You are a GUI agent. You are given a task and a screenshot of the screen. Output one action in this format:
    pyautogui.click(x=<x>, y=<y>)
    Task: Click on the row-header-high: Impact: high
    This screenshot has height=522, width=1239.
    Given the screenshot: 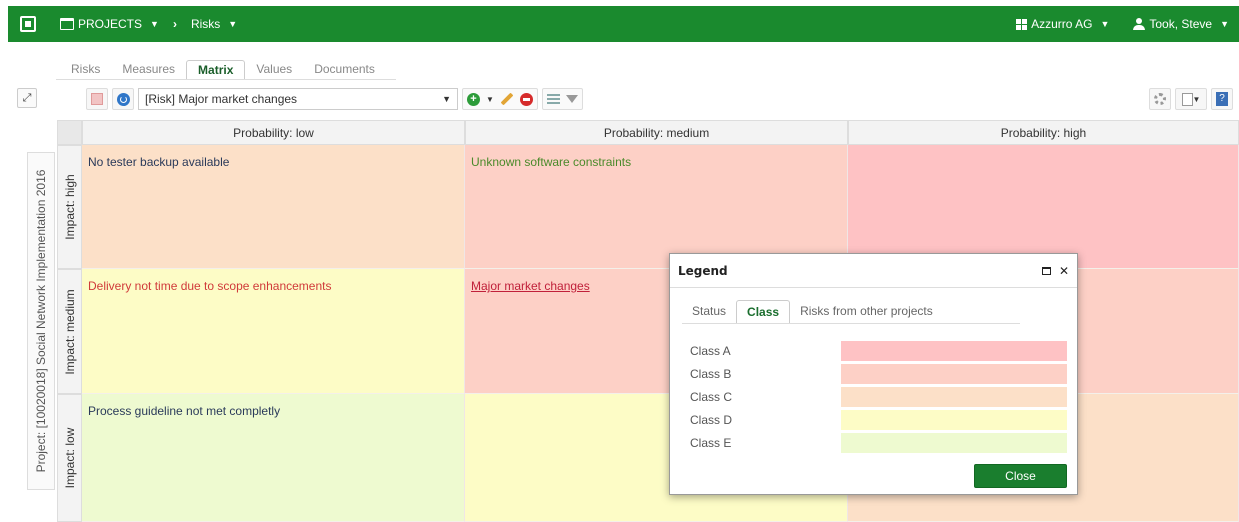 What is the action you would take?
    pyautogui.click(x=69, y=207)
    